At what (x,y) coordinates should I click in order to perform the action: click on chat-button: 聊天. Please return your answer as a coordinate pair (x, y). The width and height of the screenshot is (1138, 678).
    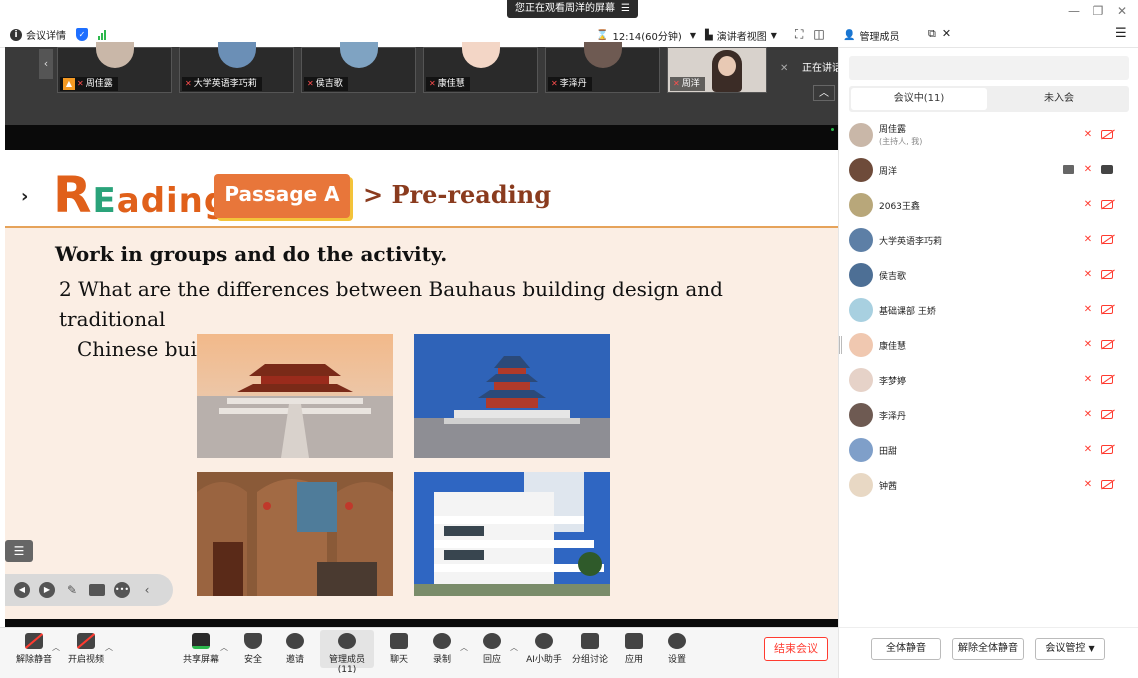
    Looking at the image, I should click on (399, 649).